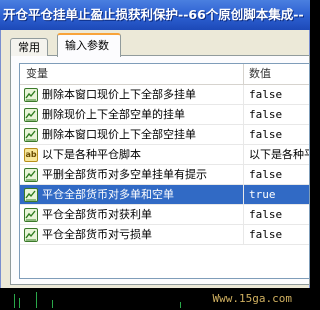 The image size is (320, 310). What do you see at coordinates (276, 74) in the screenshot?
I see `column-header-value: 数值` at bounding box center [276, 74].